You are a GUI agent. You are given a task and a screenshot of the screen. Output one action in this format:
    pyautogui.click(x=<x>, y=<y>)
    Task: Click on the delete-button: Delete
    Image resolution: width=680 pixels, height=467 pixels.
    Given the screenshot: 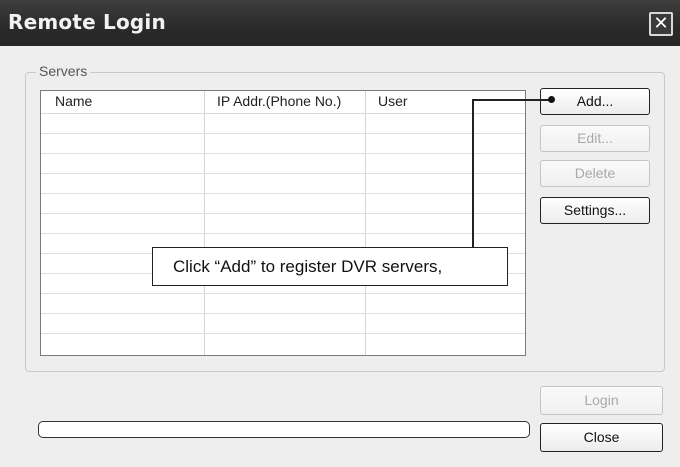 What is the action you would take?
    pyautogui.click(x=595, y=173)
    